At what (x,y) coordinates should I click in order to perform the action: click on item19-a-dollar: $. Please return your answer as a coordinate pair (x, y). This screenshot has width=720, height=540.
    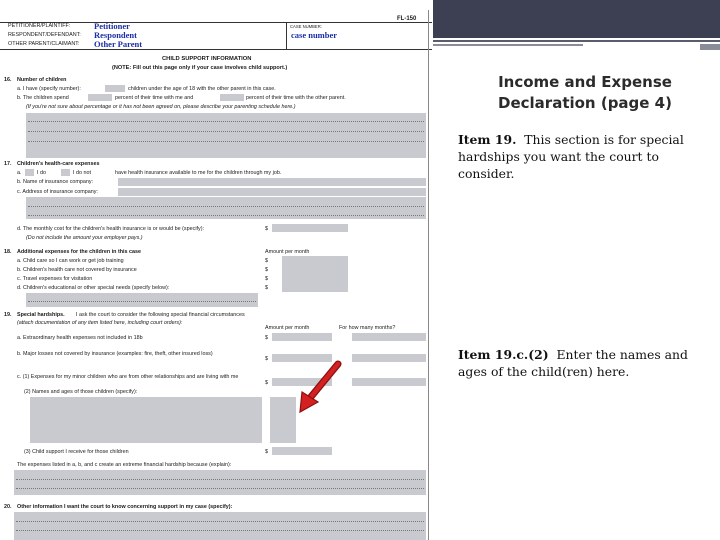
    Looking at the image, I should click on (266, 338).